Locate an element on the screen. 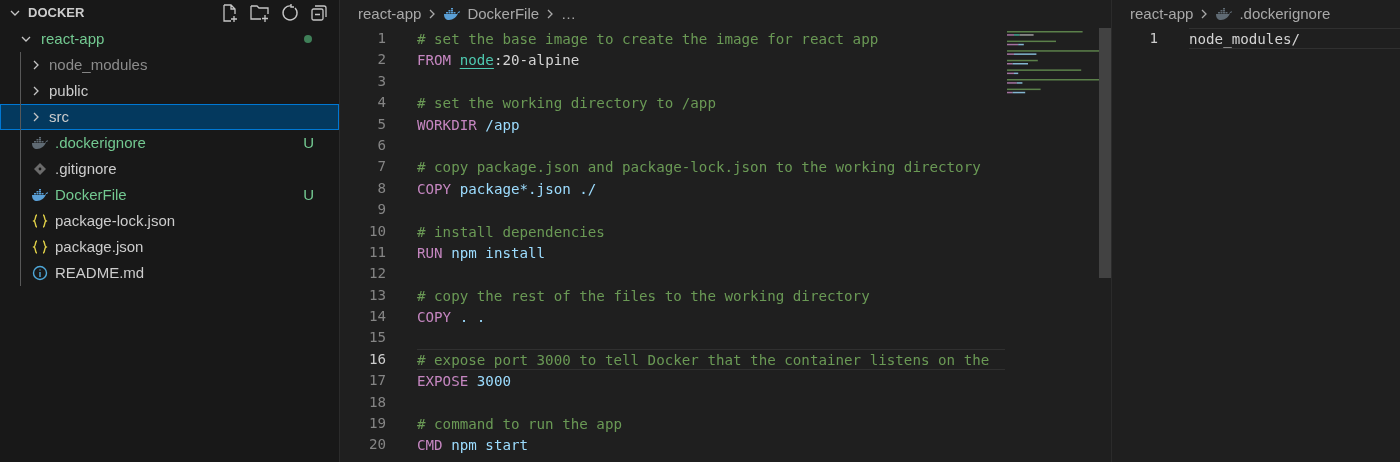 The image size is (1400, 462). code-line: # command to run the app is located at coordinates (519, 424).